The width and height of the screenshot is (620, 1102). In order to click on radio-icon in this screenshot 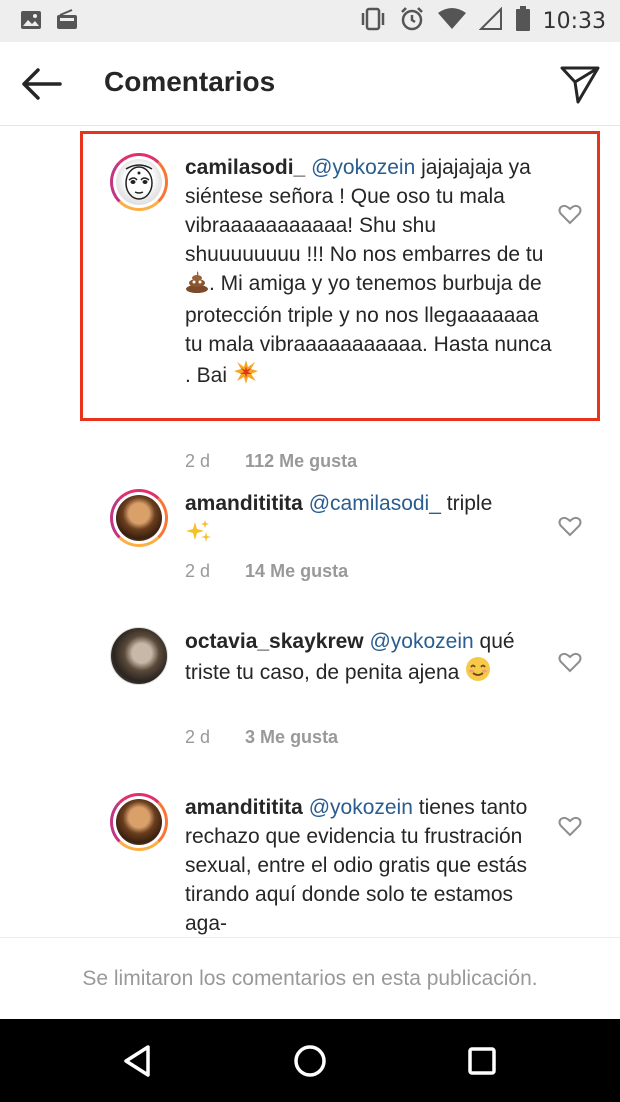, I will do `click(67, 22)`.